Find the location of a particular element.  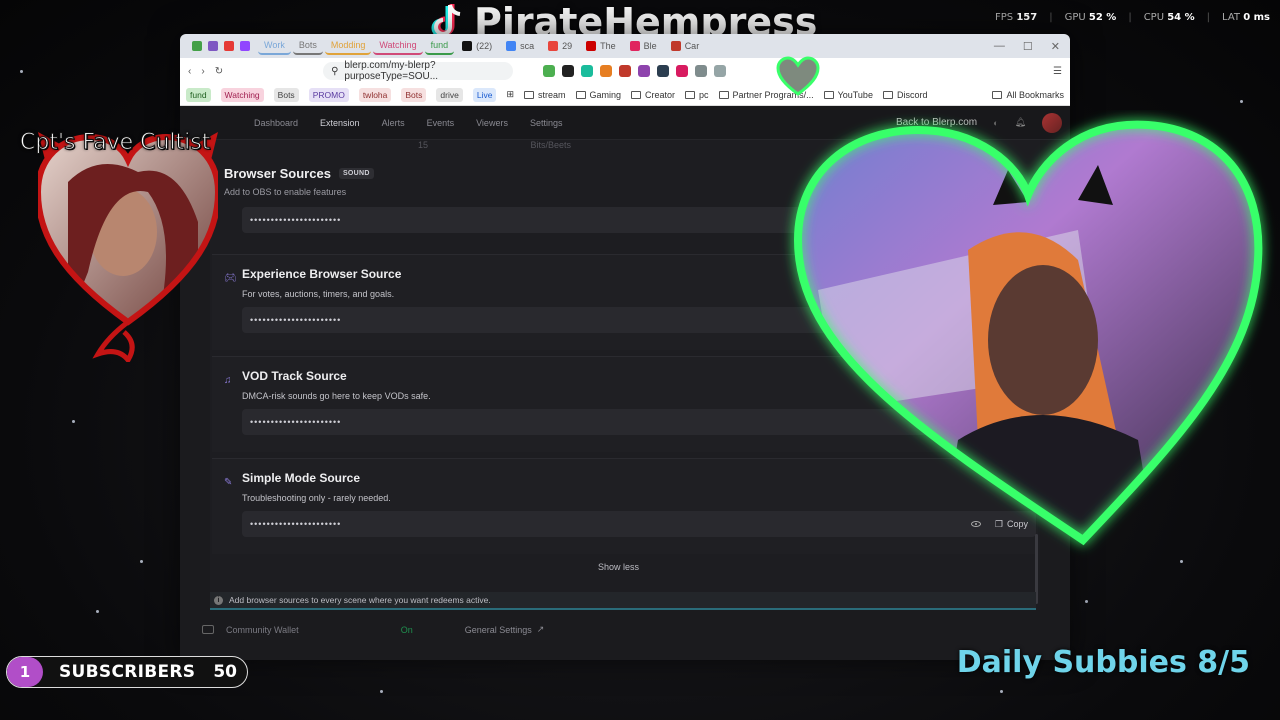

extension-icons is located at coordinates (635, 71).